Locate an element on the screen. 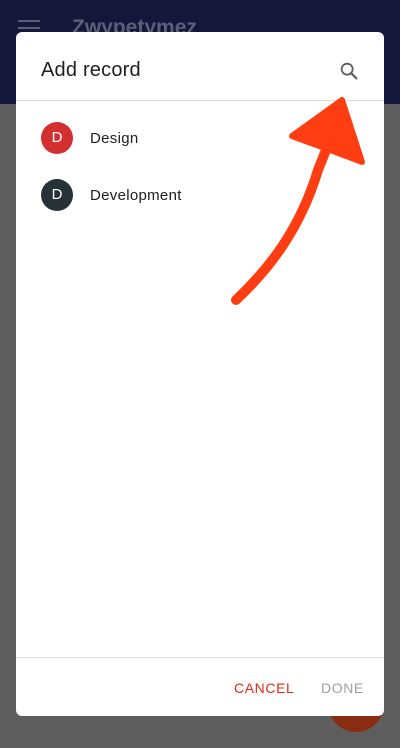  list-item-development: D Development is located at coordinates (200, 187).